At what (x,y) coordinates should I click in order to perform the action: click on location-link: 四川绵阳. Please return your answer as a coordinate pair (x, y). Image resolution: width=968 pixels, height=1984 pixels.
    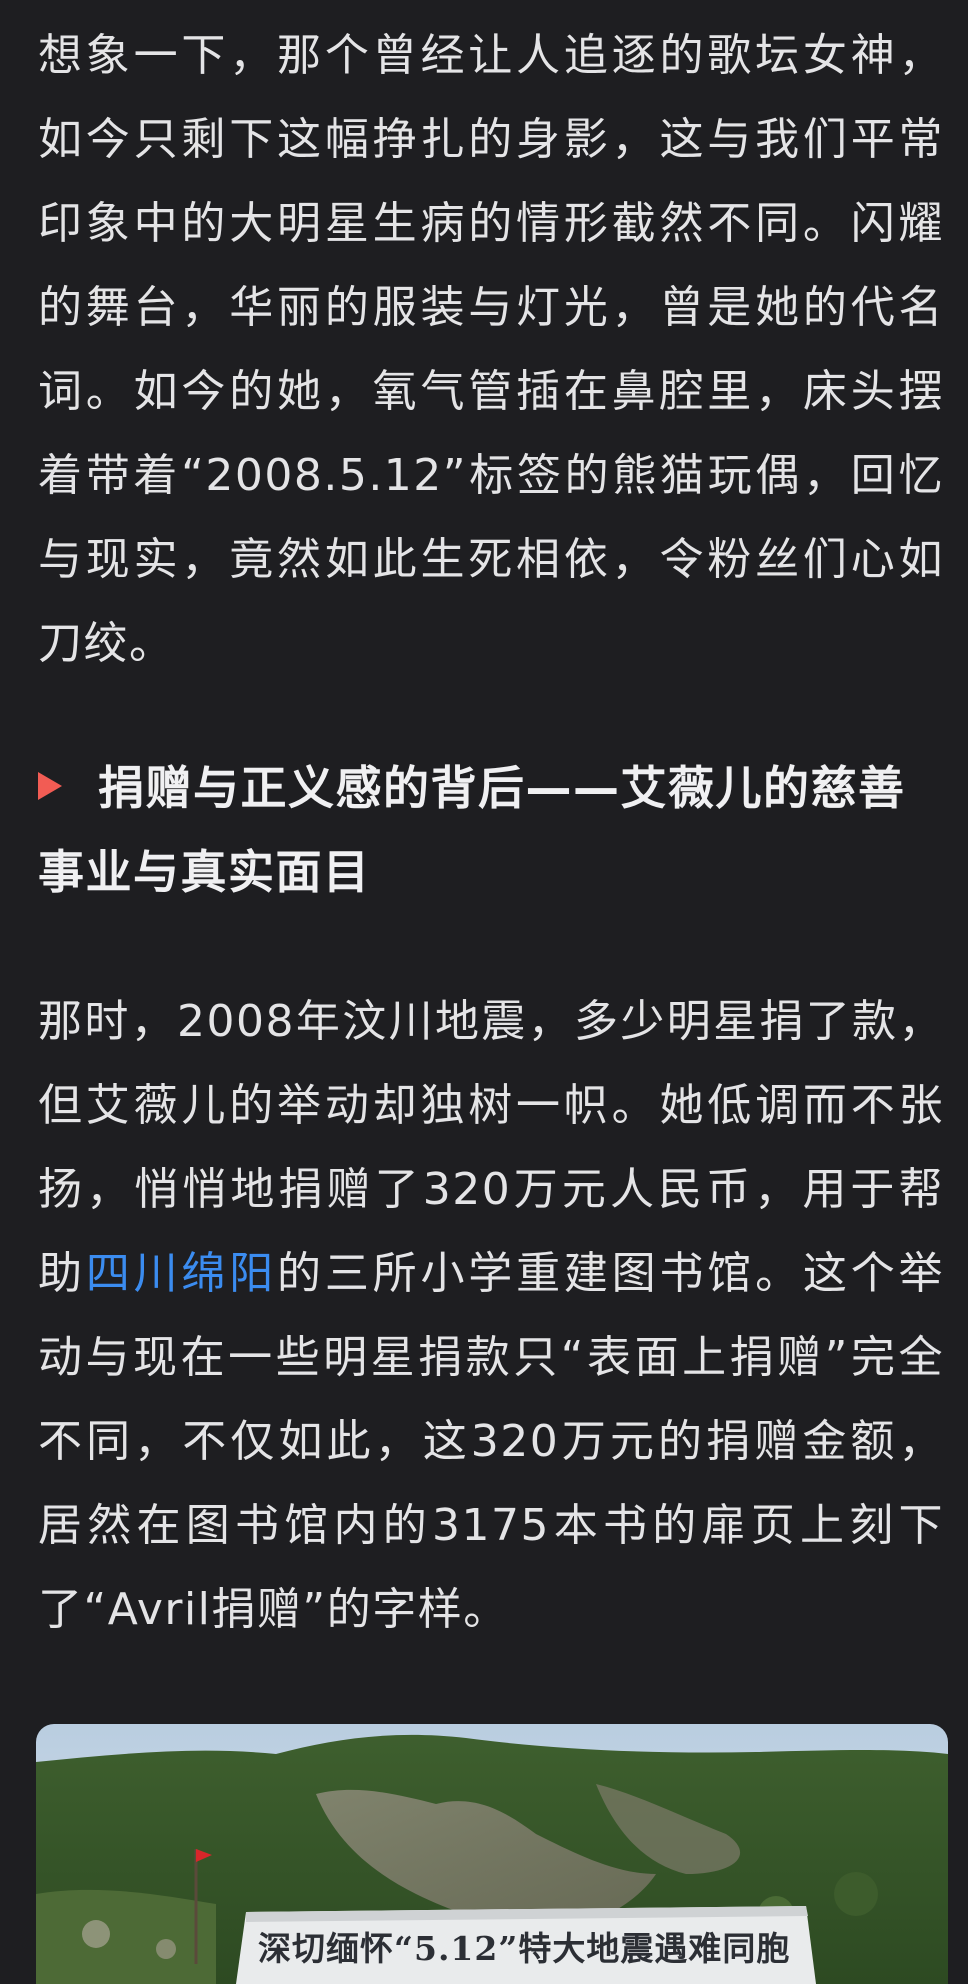
    Looking at the image, I should click on (181, 1273).